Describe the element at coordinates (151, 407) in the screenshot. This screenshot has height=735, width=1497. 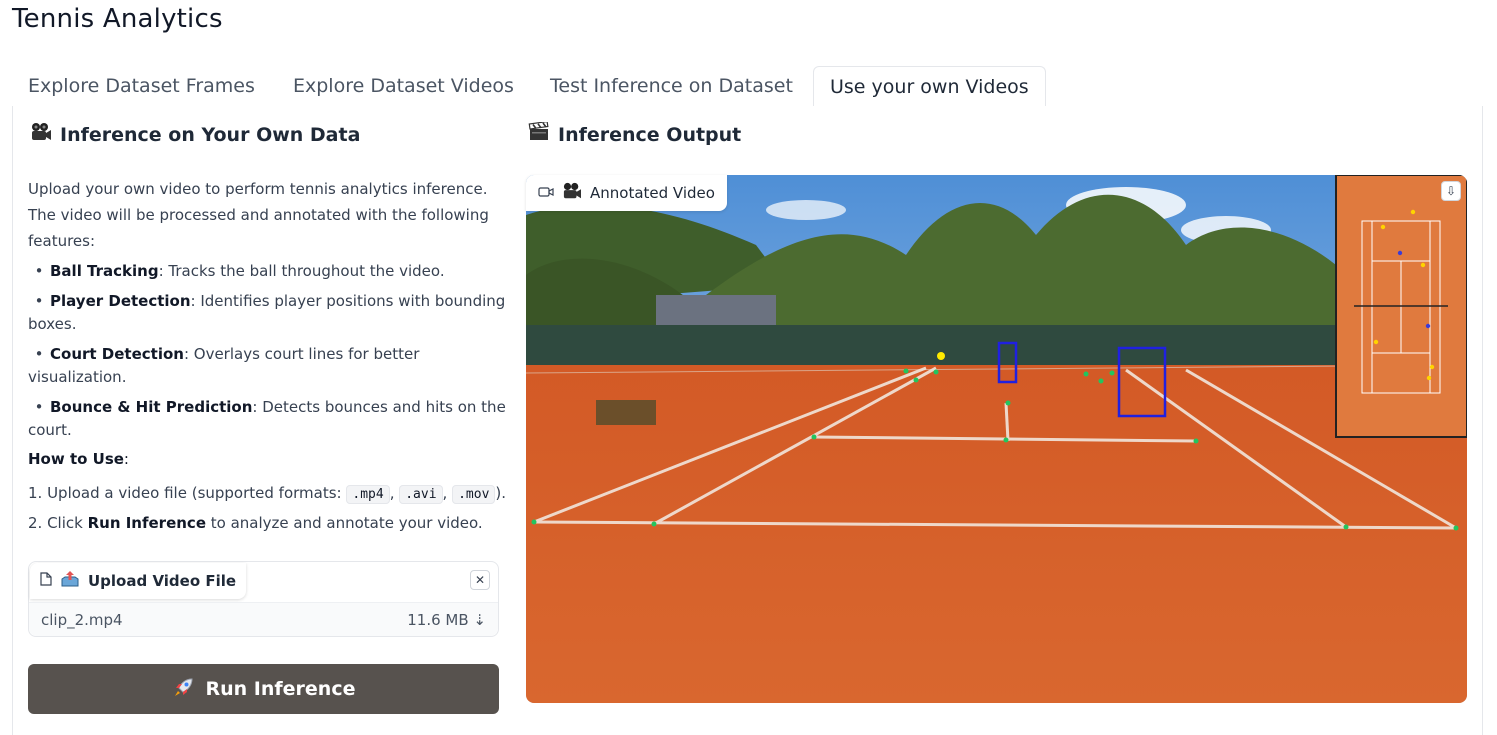
I see `feature-name: Bounce & Hit Prediction` at that location.